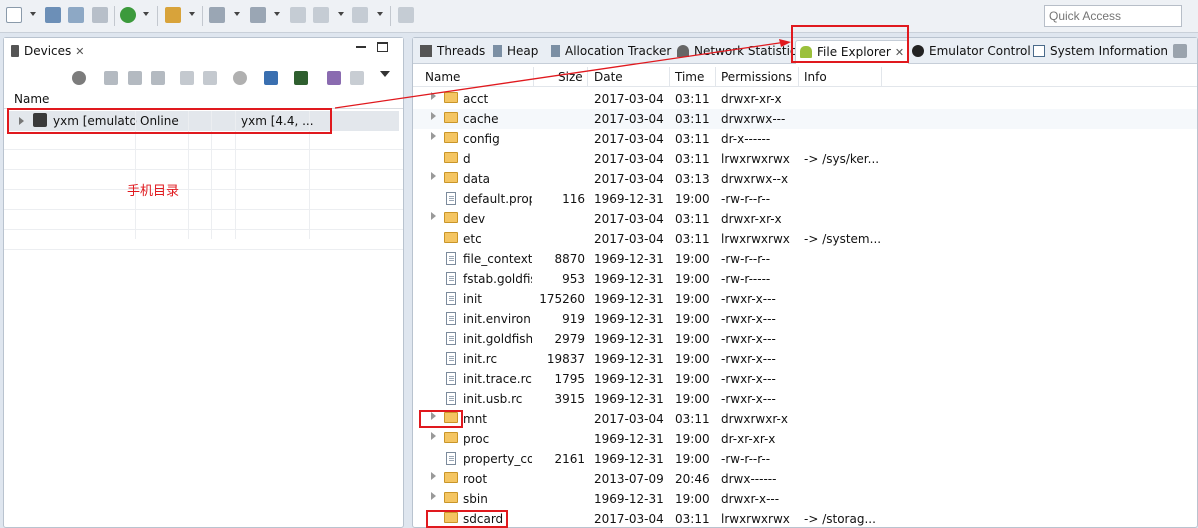  Describe the element at coordinates (53, 15) in the screenshot. I see `save-icon` at that location.